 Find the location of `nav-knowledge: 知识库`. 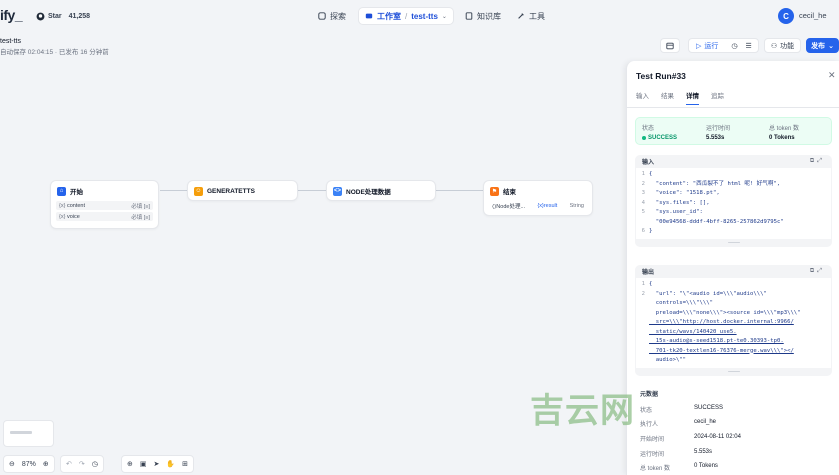

nav-knowledge: 知识库 is located at coordinates (483, 16).